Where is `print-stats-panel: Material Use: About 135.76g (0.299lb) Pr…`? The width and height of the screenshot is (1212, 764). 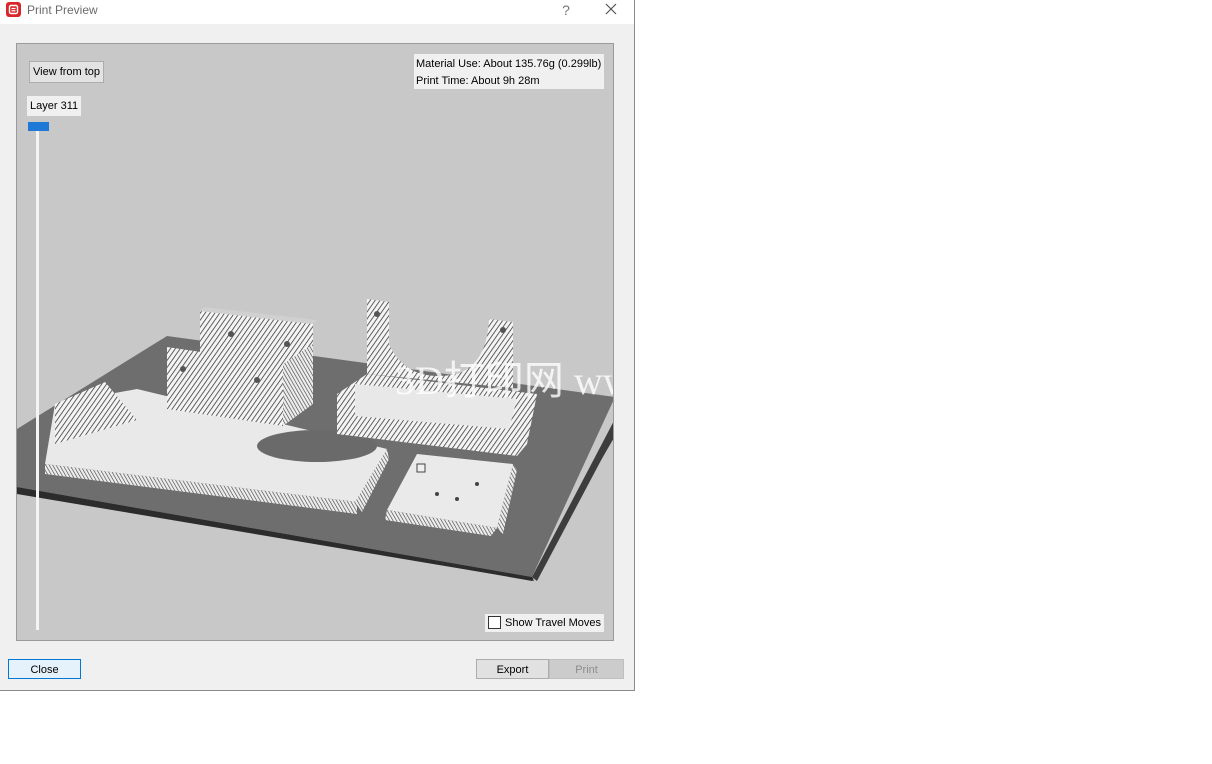
print-stats-panel: Material Use: About 135.76g (0.299lb) Pr… is located at coordinates (509, 71).